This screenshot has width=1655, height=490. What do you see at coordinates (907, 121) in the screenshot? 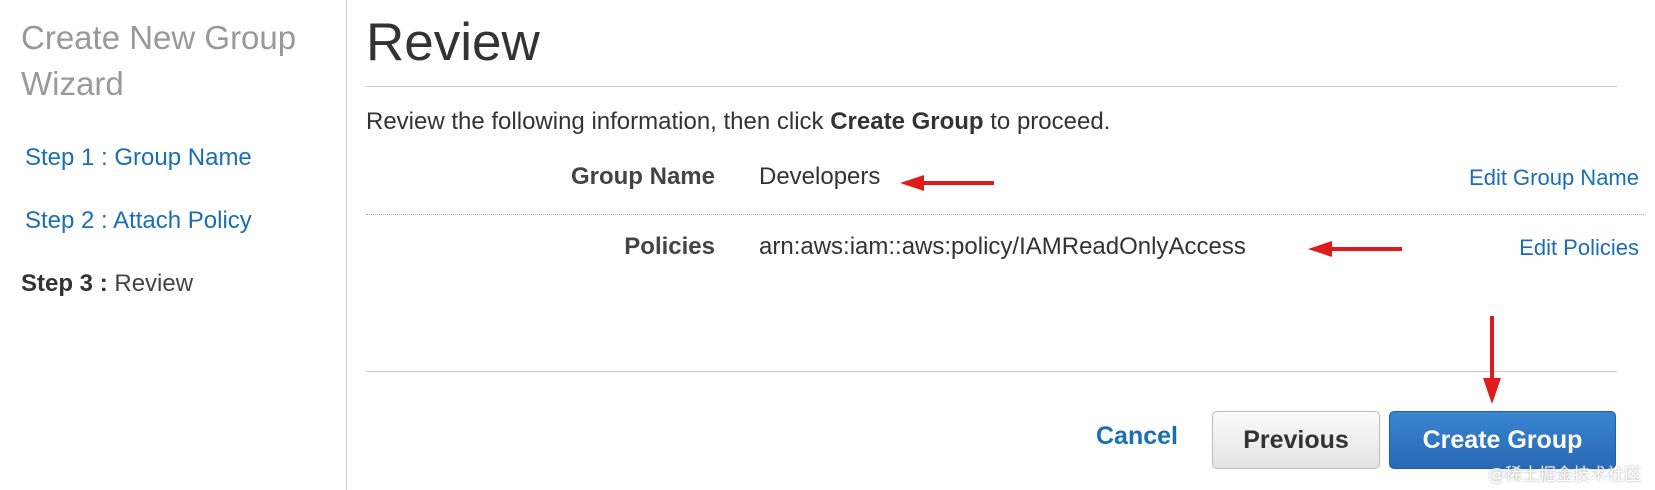
I see `instruction-bold: Create Group` at bounding box center [907, 121].